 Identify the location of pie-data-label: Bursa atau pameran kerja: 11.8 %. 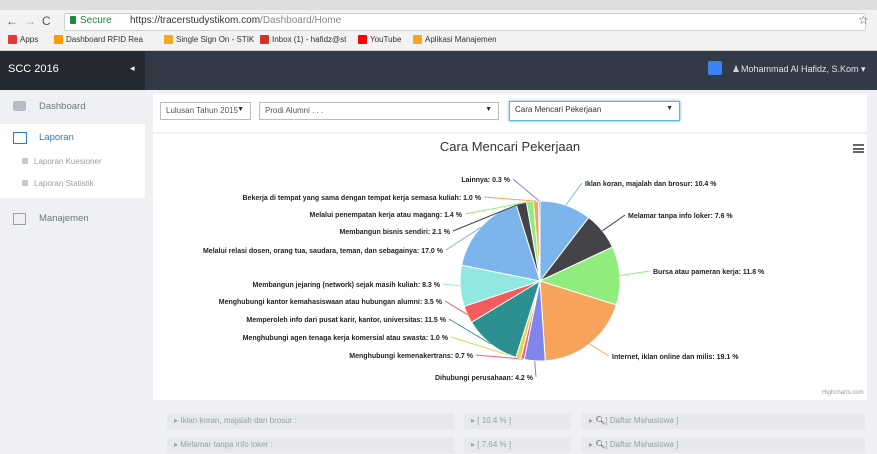
(709, 272).